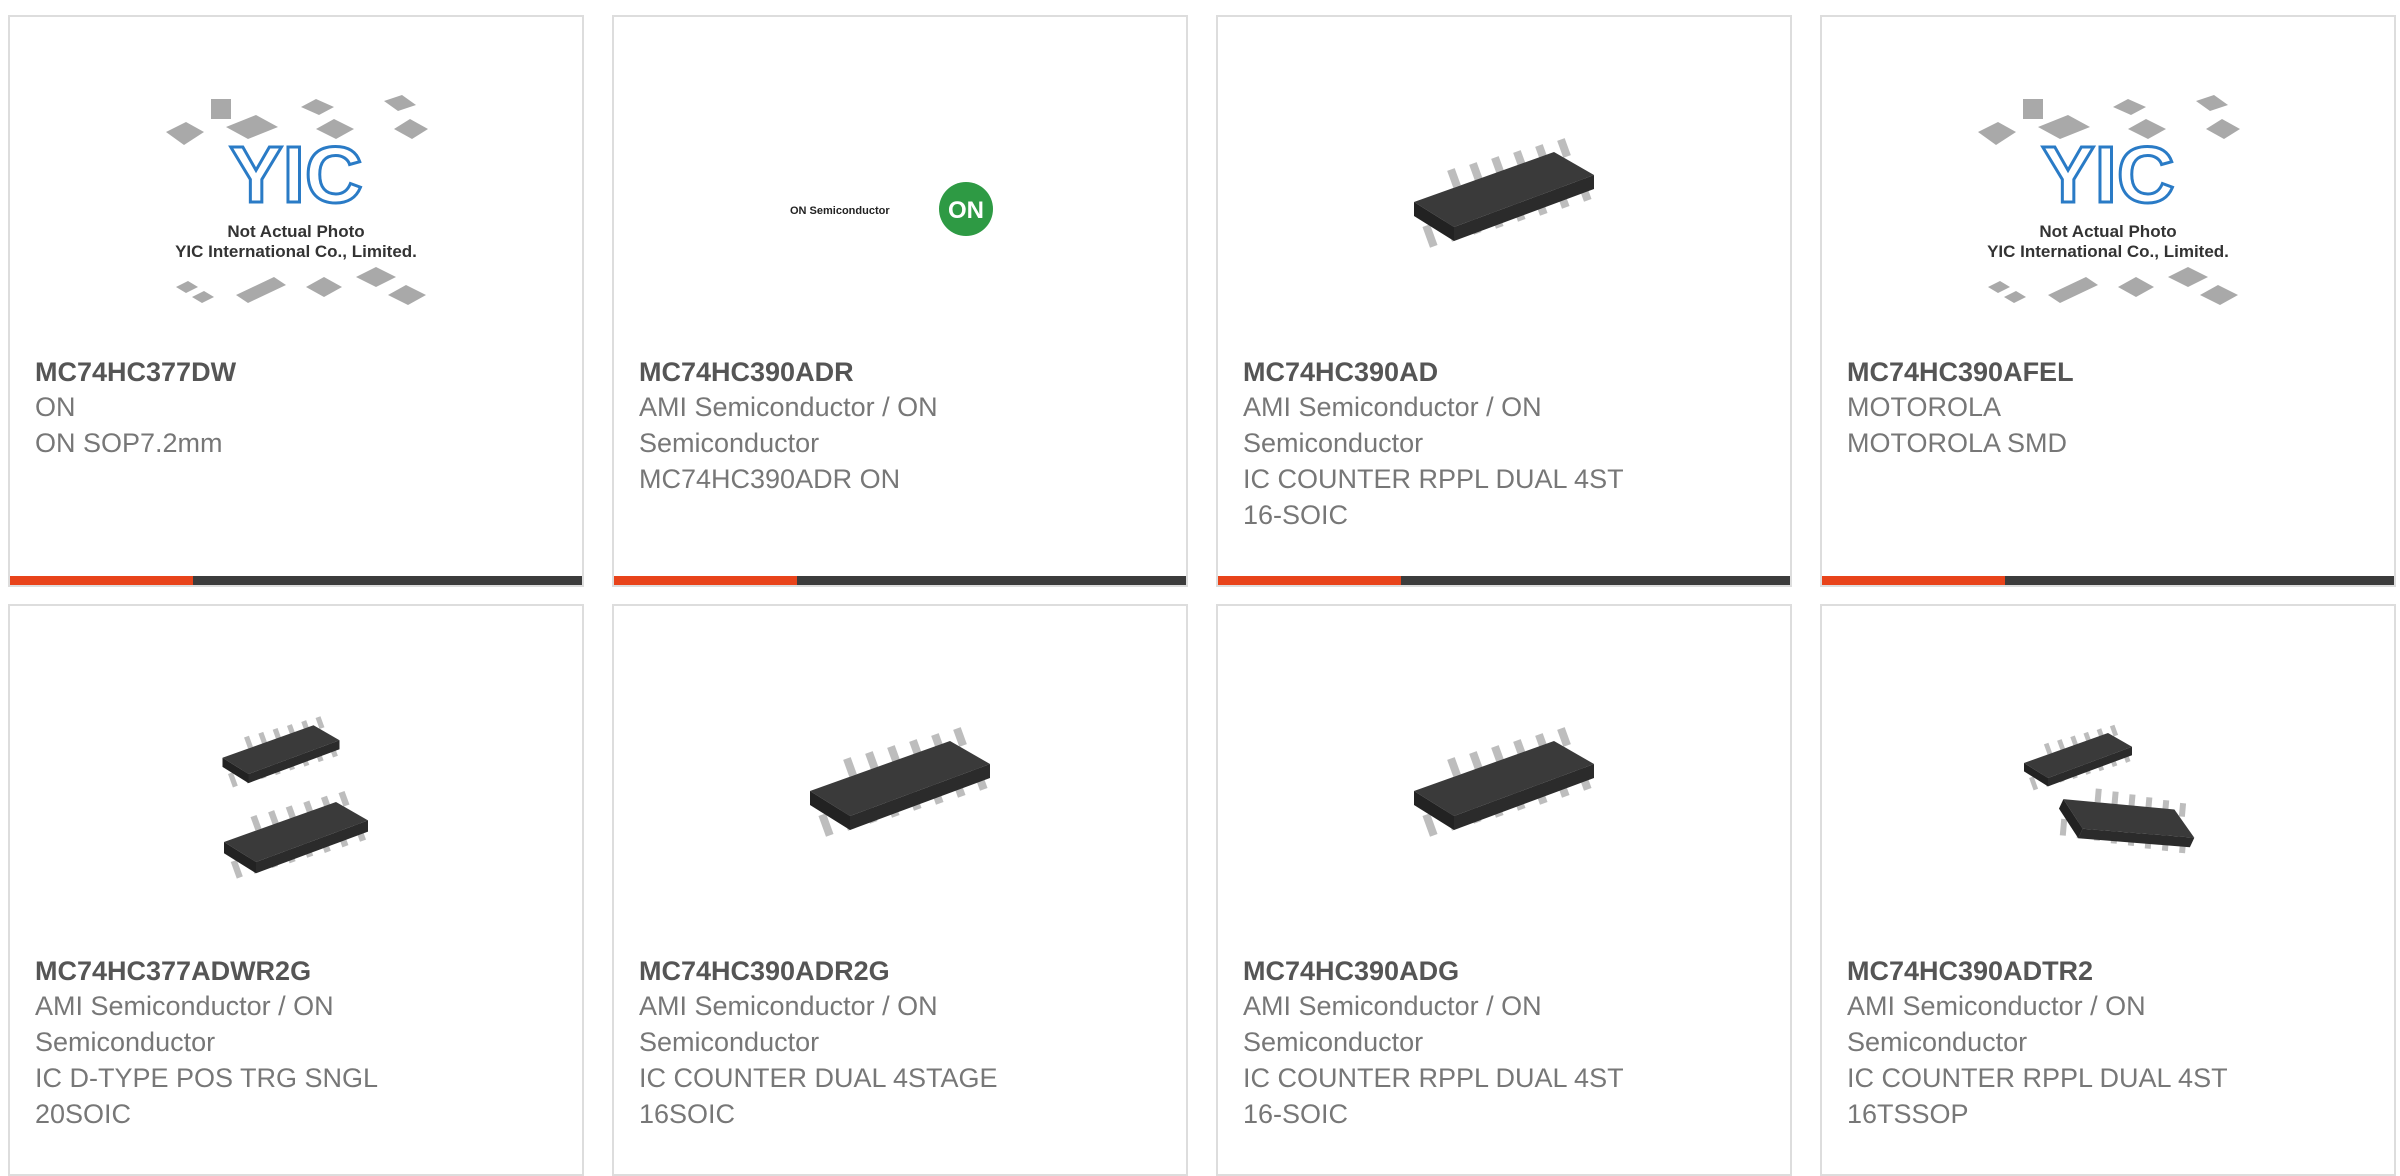  Describe the element at coordinates (966, 210) in the screenshot. I see `svg-text: ON` at that location.